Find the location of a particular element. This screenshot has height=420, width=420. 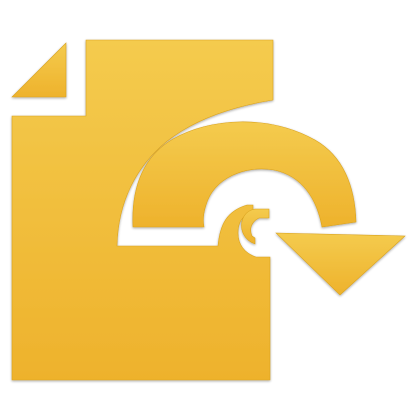

arrow-head-shape is located at coordinates (340, 264).